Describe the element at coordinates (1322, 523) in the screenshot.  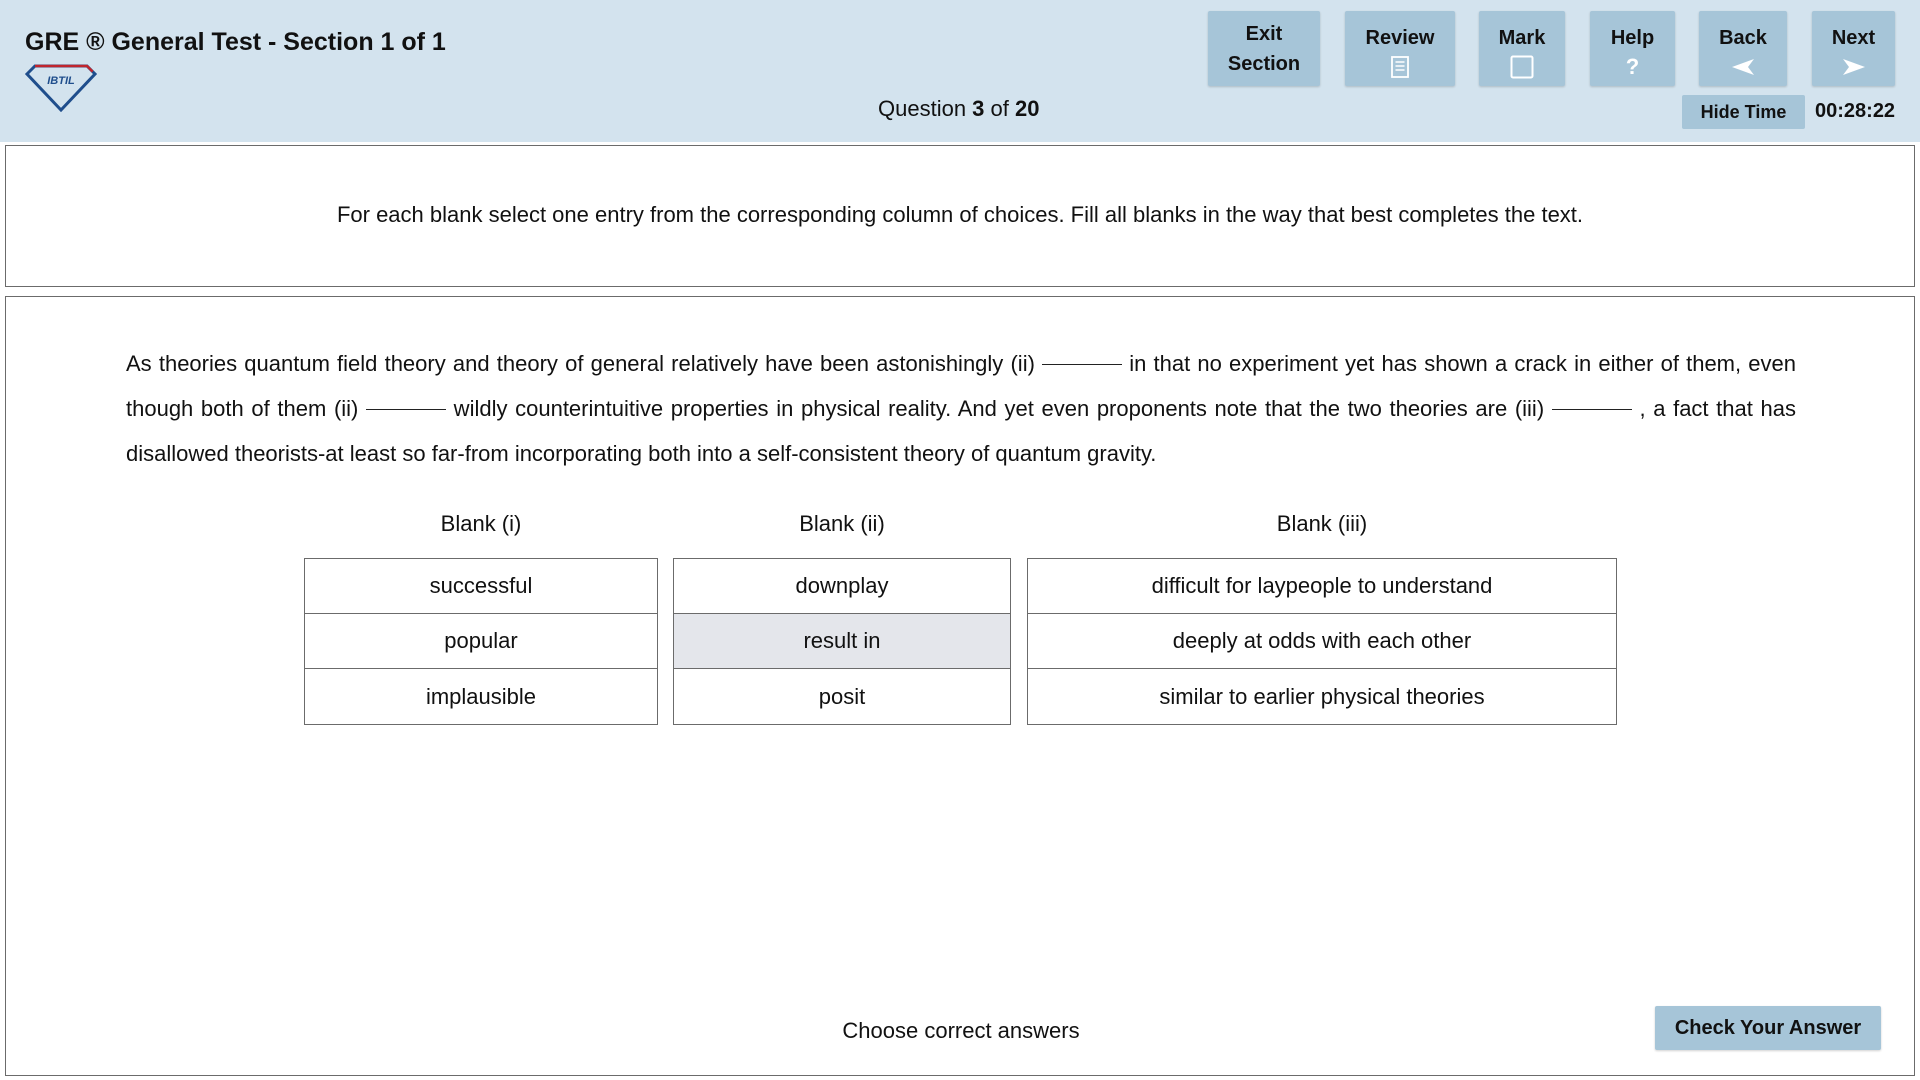
I see `blank-iii-header: Blank (iii)` at that location.